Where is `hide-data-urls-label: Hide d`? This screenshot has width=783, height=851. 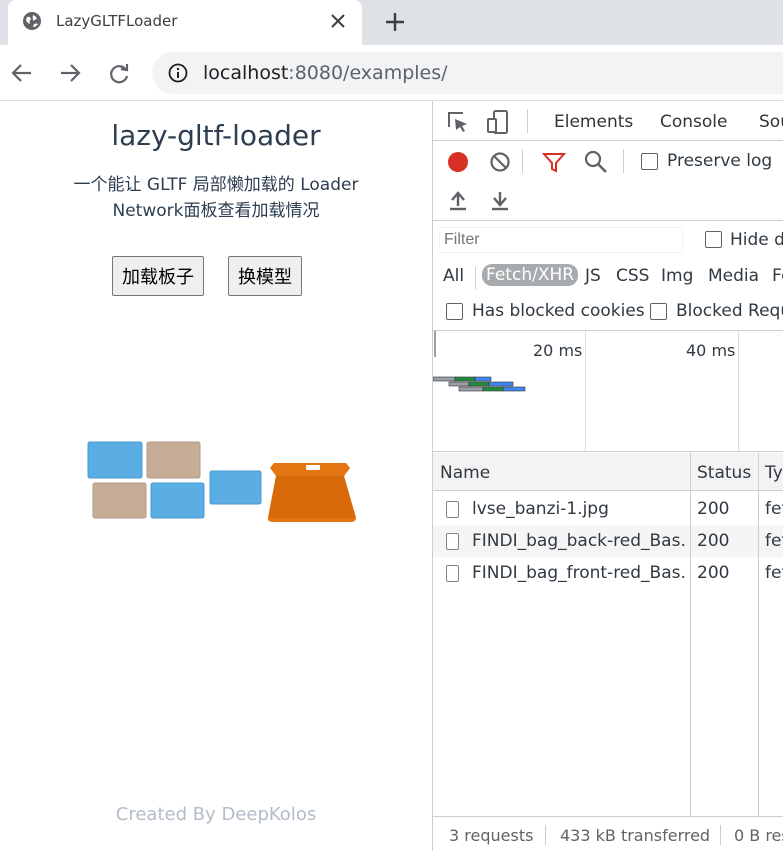
hide-data-urls-label: Hide d is located at coordinates (756, 240).